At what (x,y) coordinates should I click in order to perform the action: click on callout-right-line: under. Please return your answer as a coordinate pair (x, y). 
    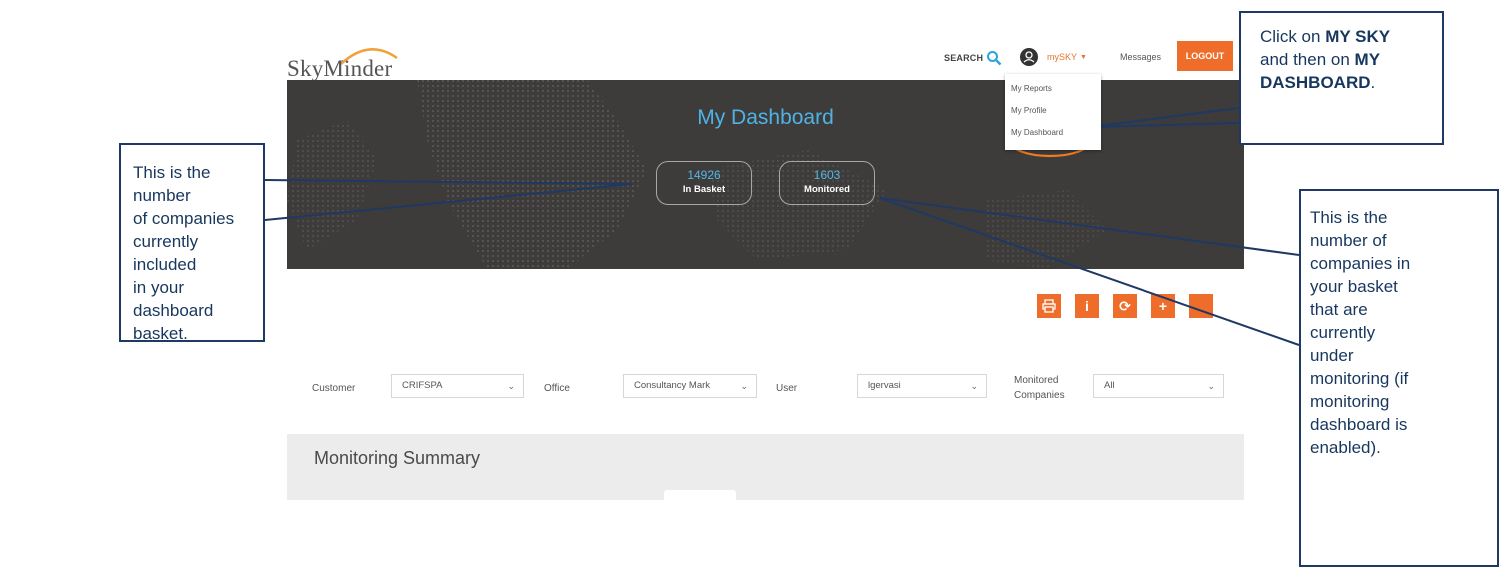
    Looking at the image, I should click on (1332, 355).